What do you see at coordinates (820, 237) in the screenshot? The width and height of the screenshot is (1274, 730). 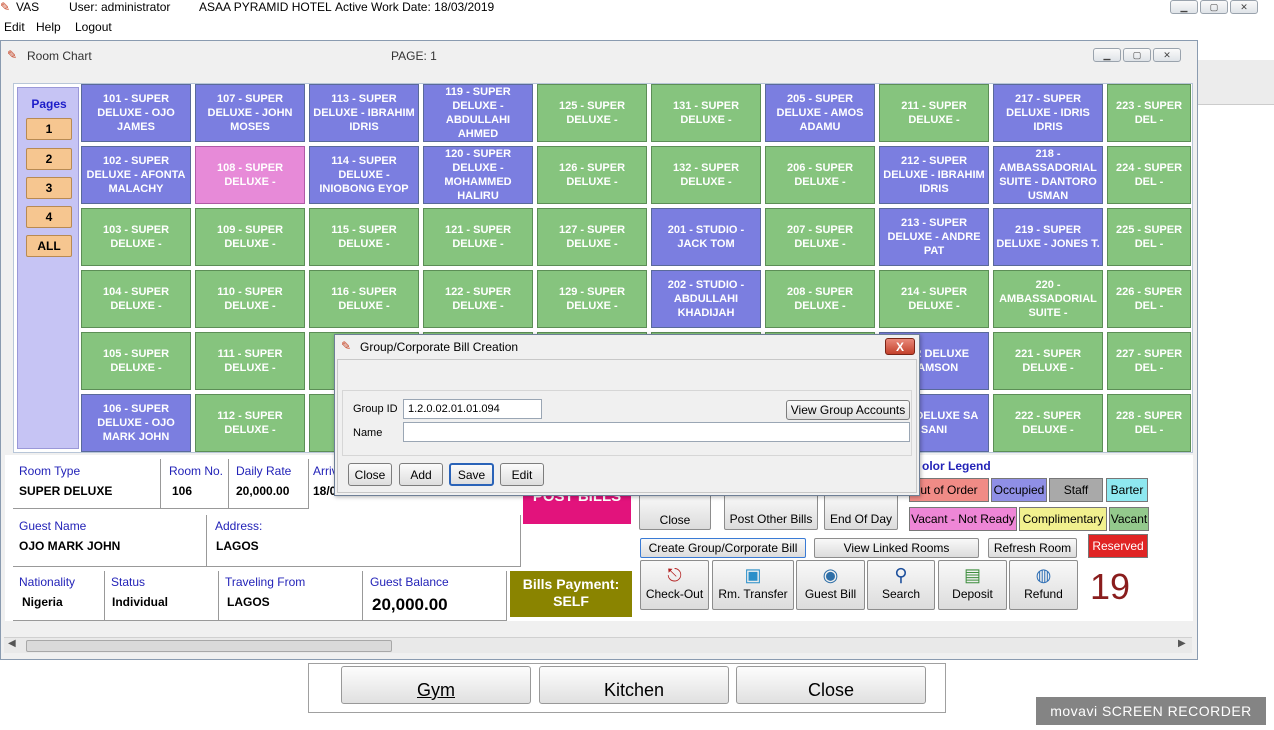 I see `room-tile: 207 - SUPER DELUXE -` at bounding box center [820, 237].